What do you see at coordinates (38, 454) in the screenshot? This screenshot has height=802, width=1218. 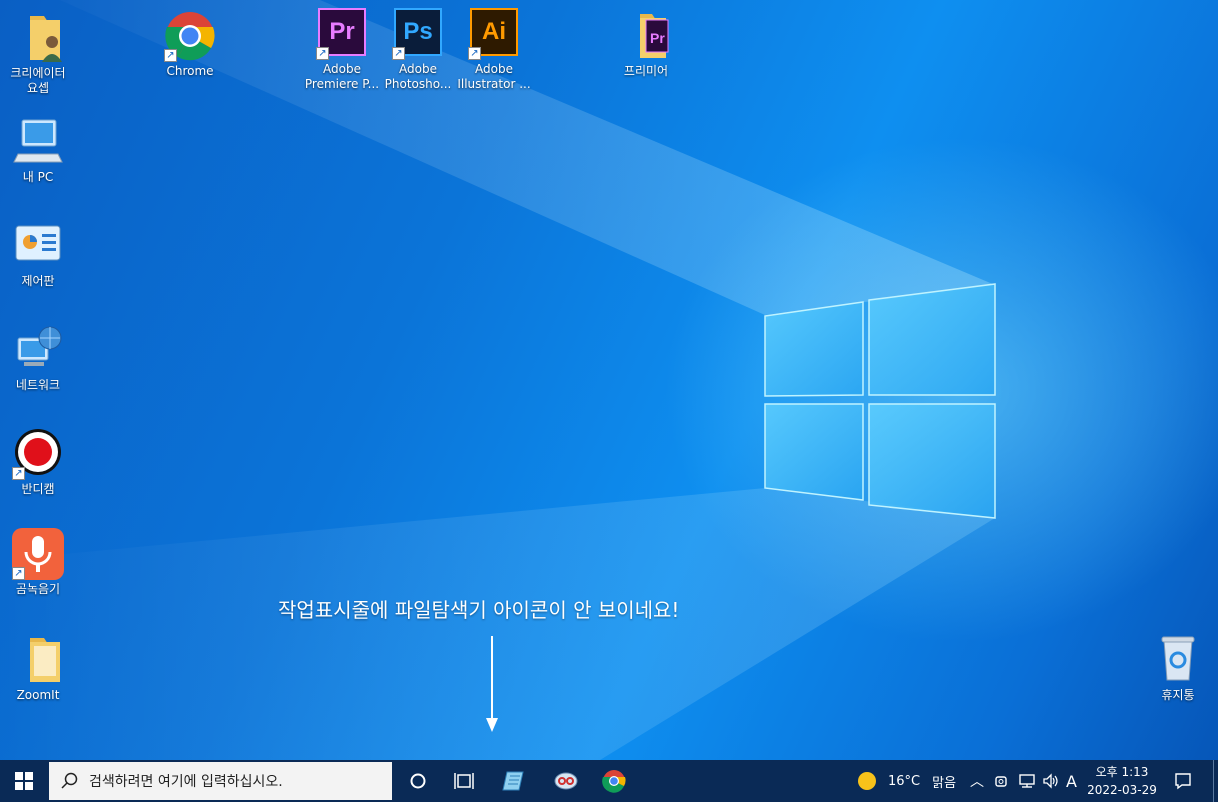 I see `record-icon: ↗` at bounding box center [38, 454].